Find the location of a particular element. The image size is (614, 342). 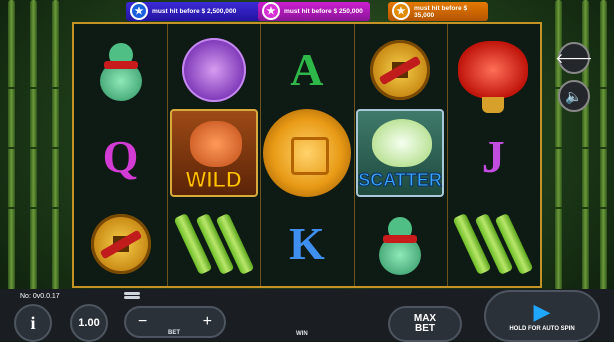

letter-k: K is located at coordinates (307, 243).